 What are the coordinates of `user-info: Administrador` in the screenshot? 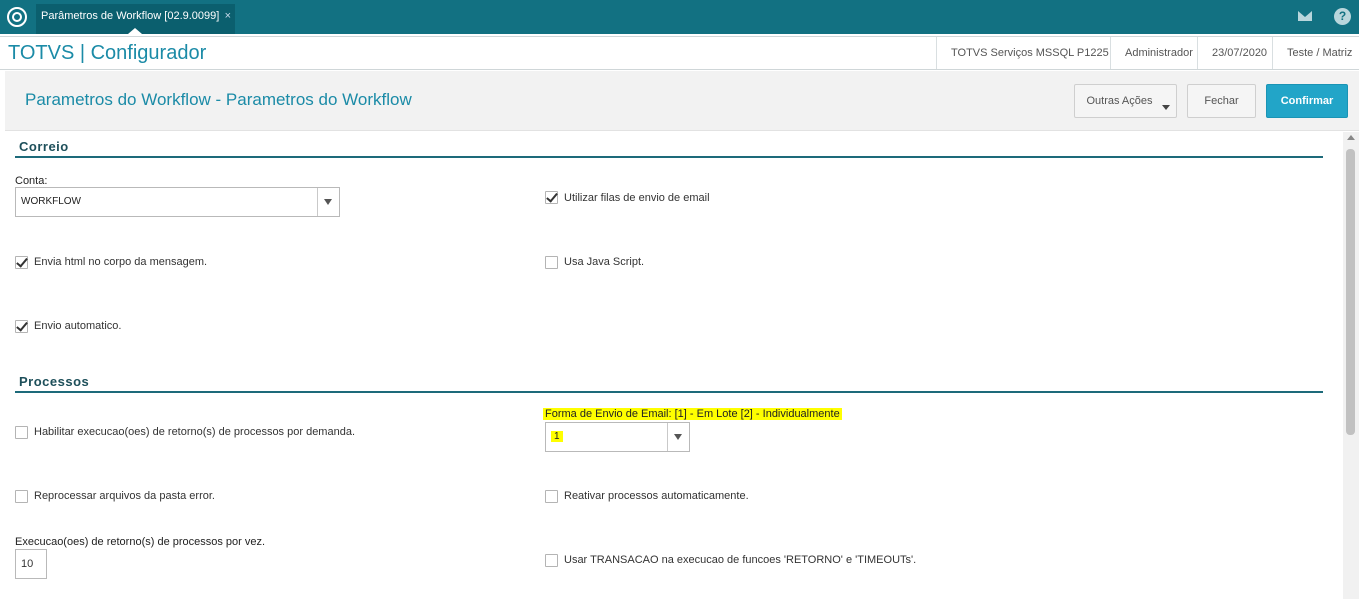 It's located at (1153, 53).